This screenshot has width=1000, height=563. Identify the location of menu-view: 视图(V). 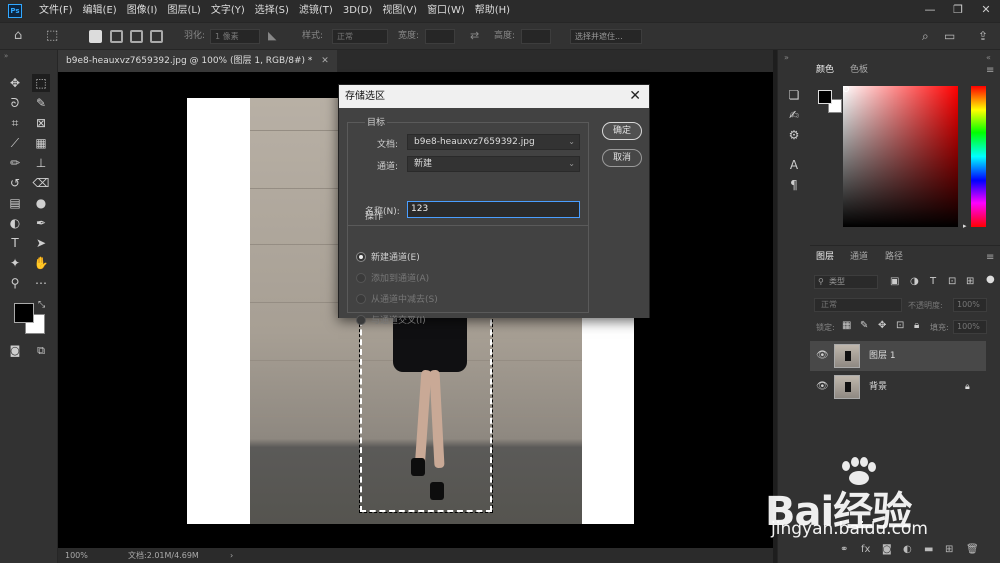
(399, 11).